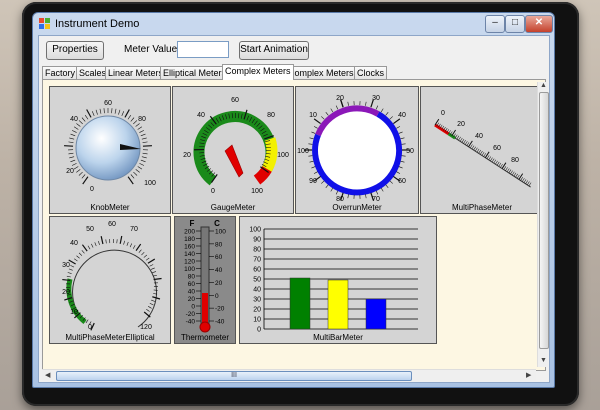  What do you see at coordinates (233, 207) in the screenshot?
I see `gauge-meter-caption: GaugeMeter` at bounding box center [233, 207].